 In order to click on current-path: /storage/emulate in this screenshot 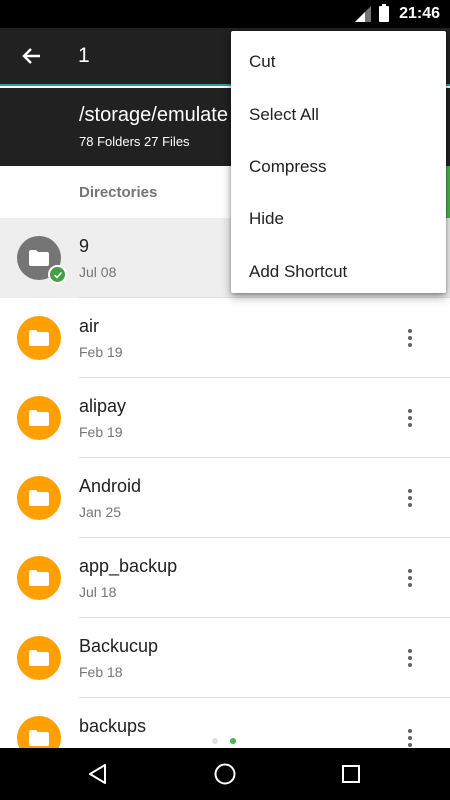, I will do `click(153, 115)`.